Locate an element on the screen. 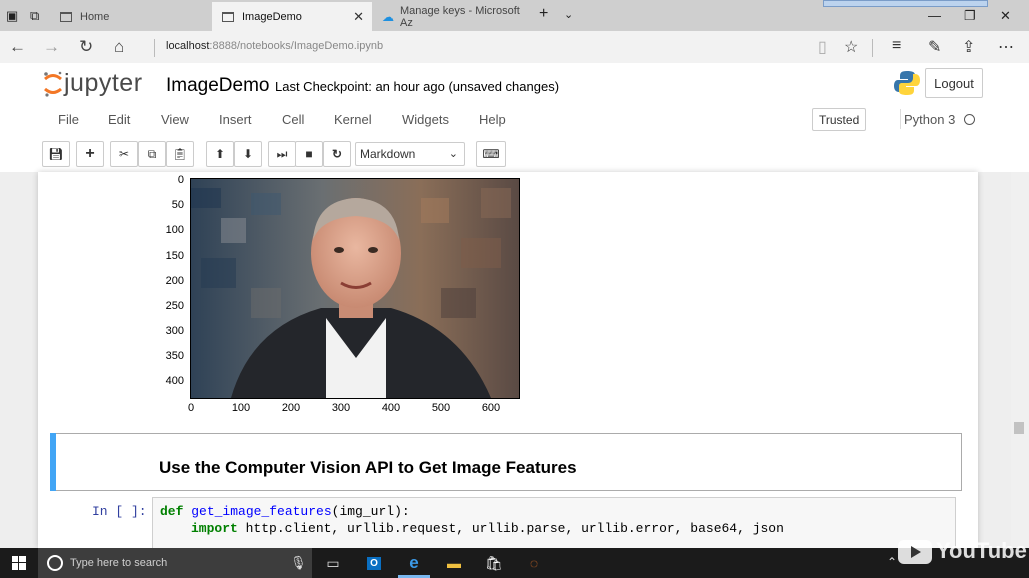 The image size is (1029, 578). microphone-icon: 🎙︎ is located at coordinates (298, 563).